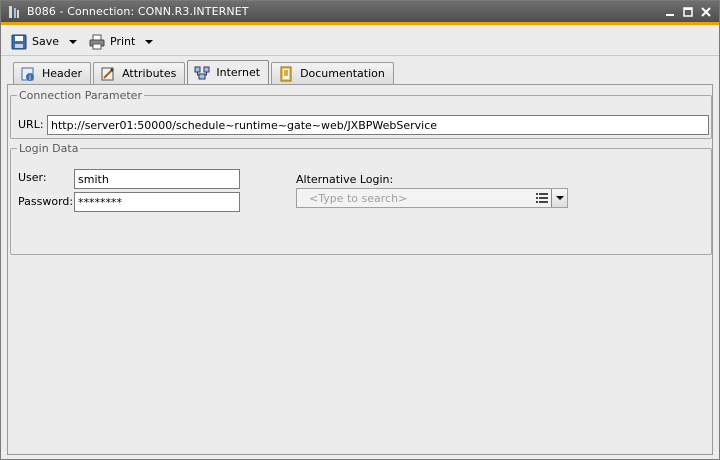 The height and width of the screenshot is (460, 720). What do you see at coordinates (19, 41) in the screenshot?
I see `save-icon` at bounding box center [19, 41].